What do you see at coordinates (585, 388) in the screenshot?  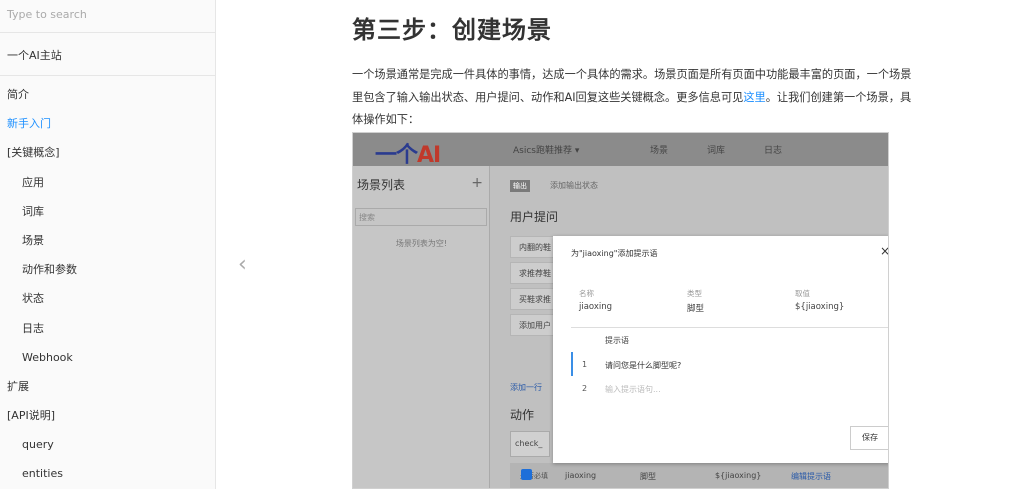 I see `row-number: 2` at bounding box center [585, 388].